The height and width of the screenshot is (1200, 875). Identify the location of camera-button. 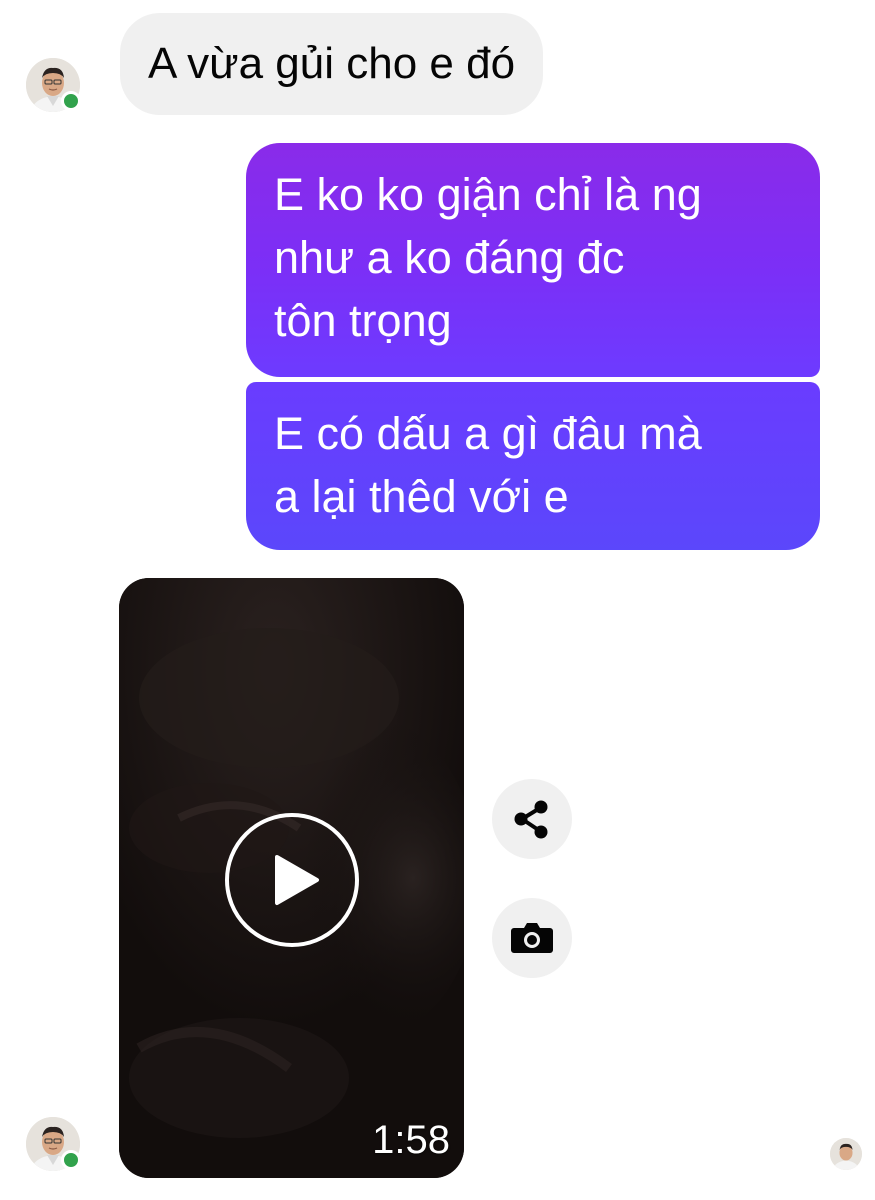
(532, 938).